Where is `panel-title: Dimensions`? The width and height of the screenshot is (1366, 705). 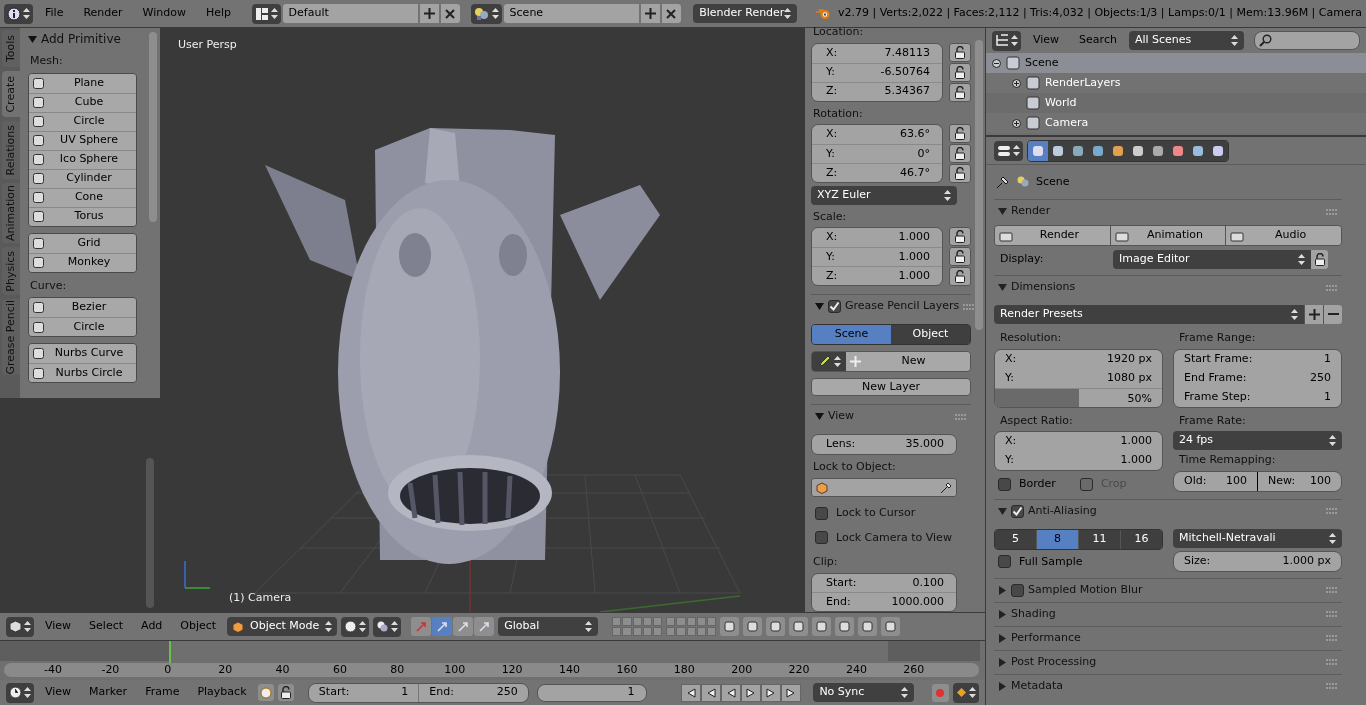
panel-title: Dimensions is located at coordinates (1166, 287).